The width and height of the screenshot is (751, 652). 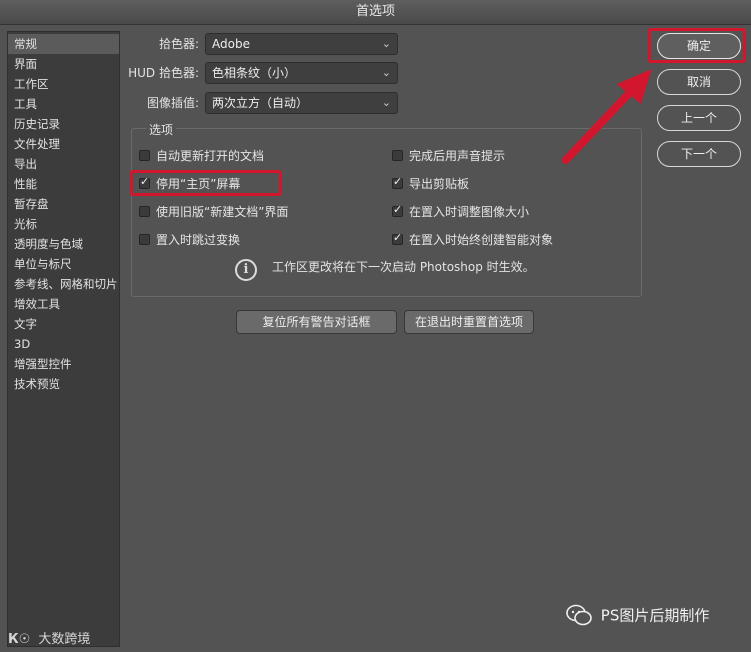 What do you see at coordinates (19, 639) in the screenshot?
I see `brand-logo-icon: К☉` at bounding box center [19, 639].